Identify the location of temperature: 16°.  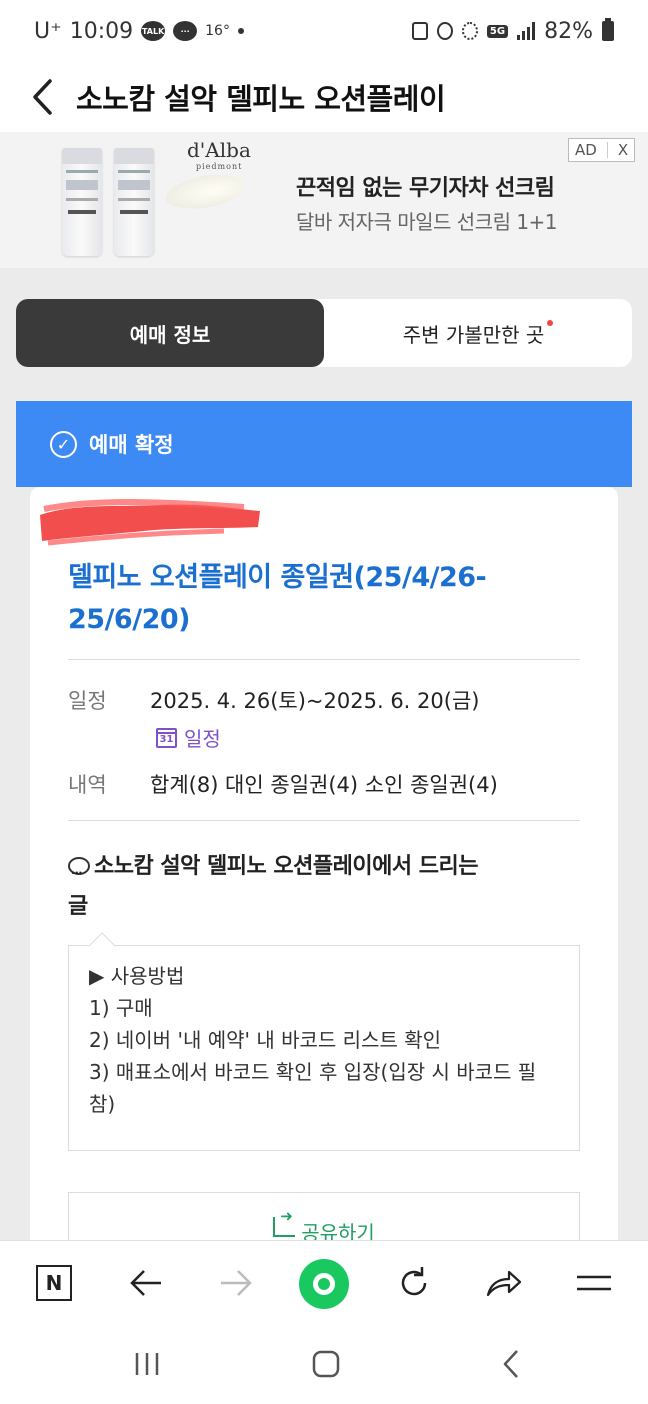
(217, 31).